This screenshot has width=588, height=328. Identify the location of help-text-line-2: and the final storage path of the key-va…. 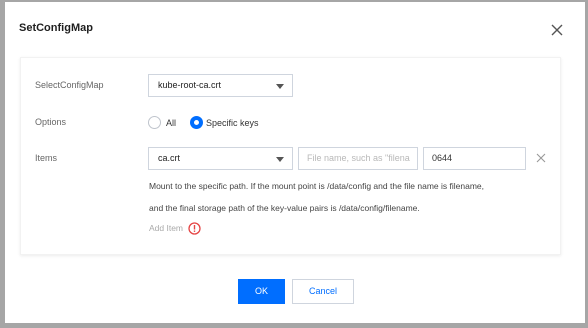
(284, 208).